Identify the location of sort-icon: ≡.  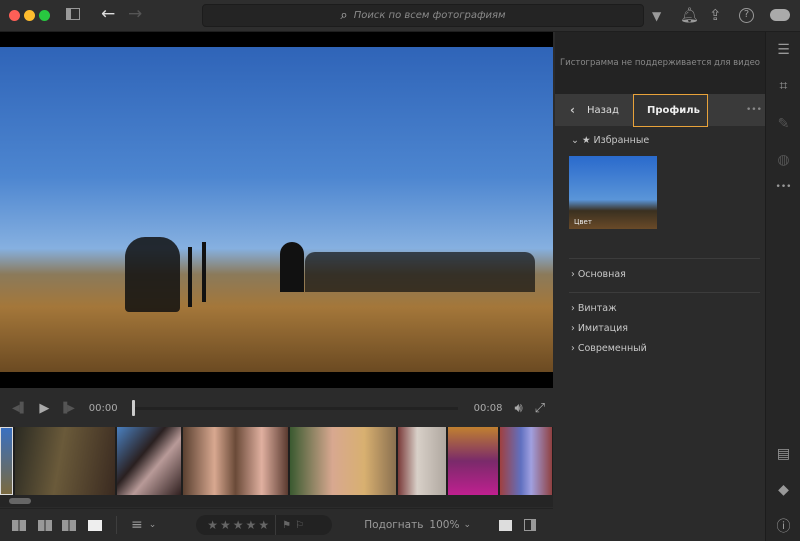
(137, 525).